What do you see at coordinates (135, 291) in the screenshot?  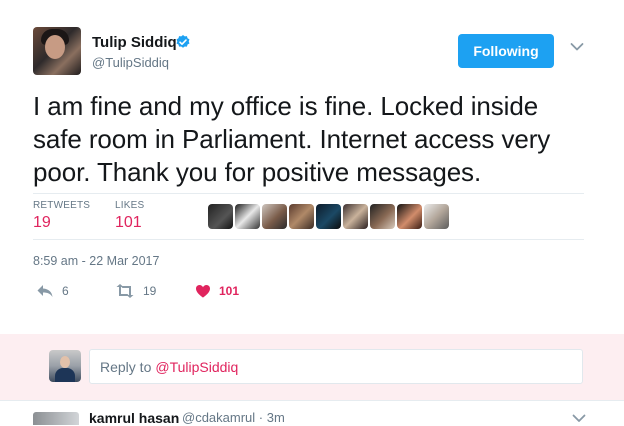 I see `retweet-action: 19` at bounding box center [135, 291].